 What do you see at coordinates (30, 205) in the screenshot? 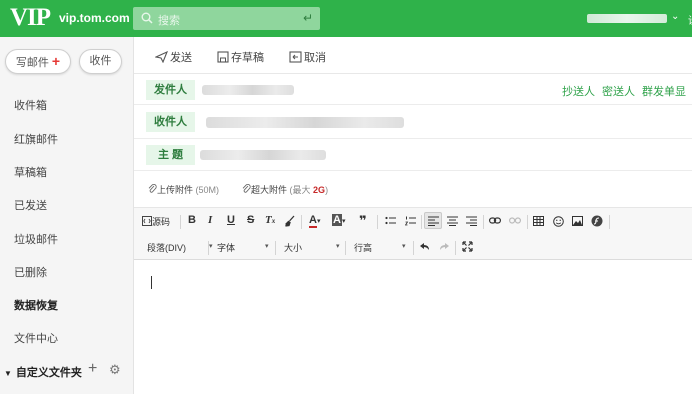
I see `folder-sent: 已发送` at bounding box center [30, 205].